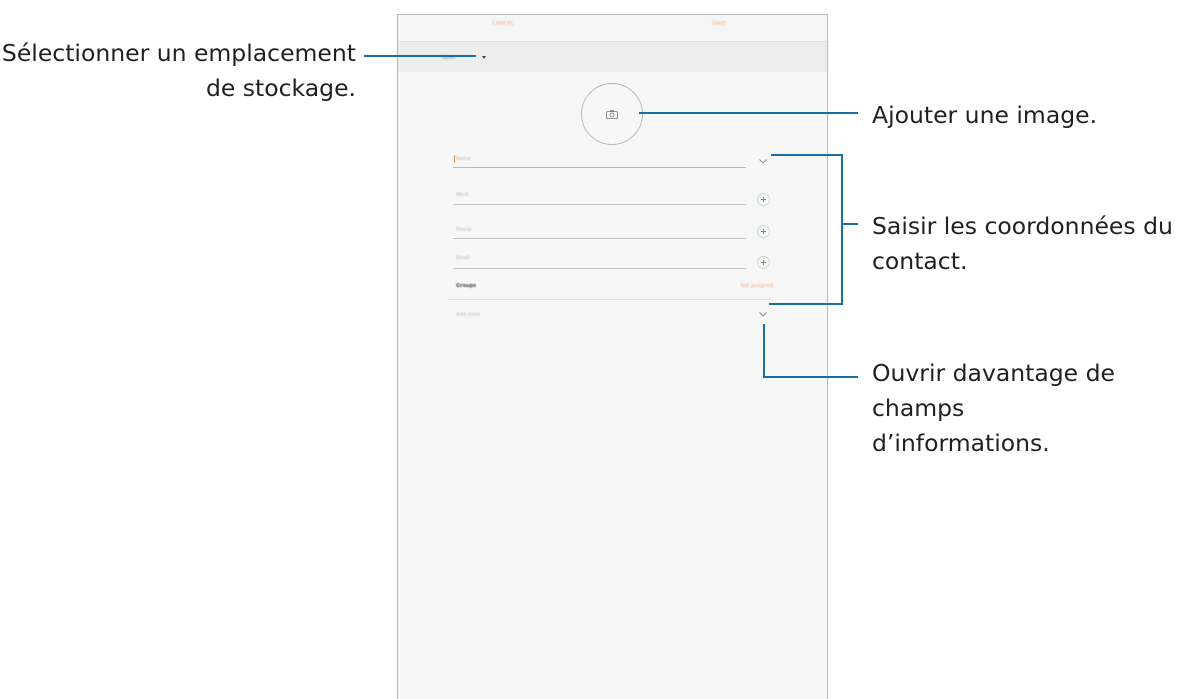  What do you see at coordinates (985, 115) in the screenshot?
I see `callout-image: Ajouter une image.` at bounding box center [985, 115].